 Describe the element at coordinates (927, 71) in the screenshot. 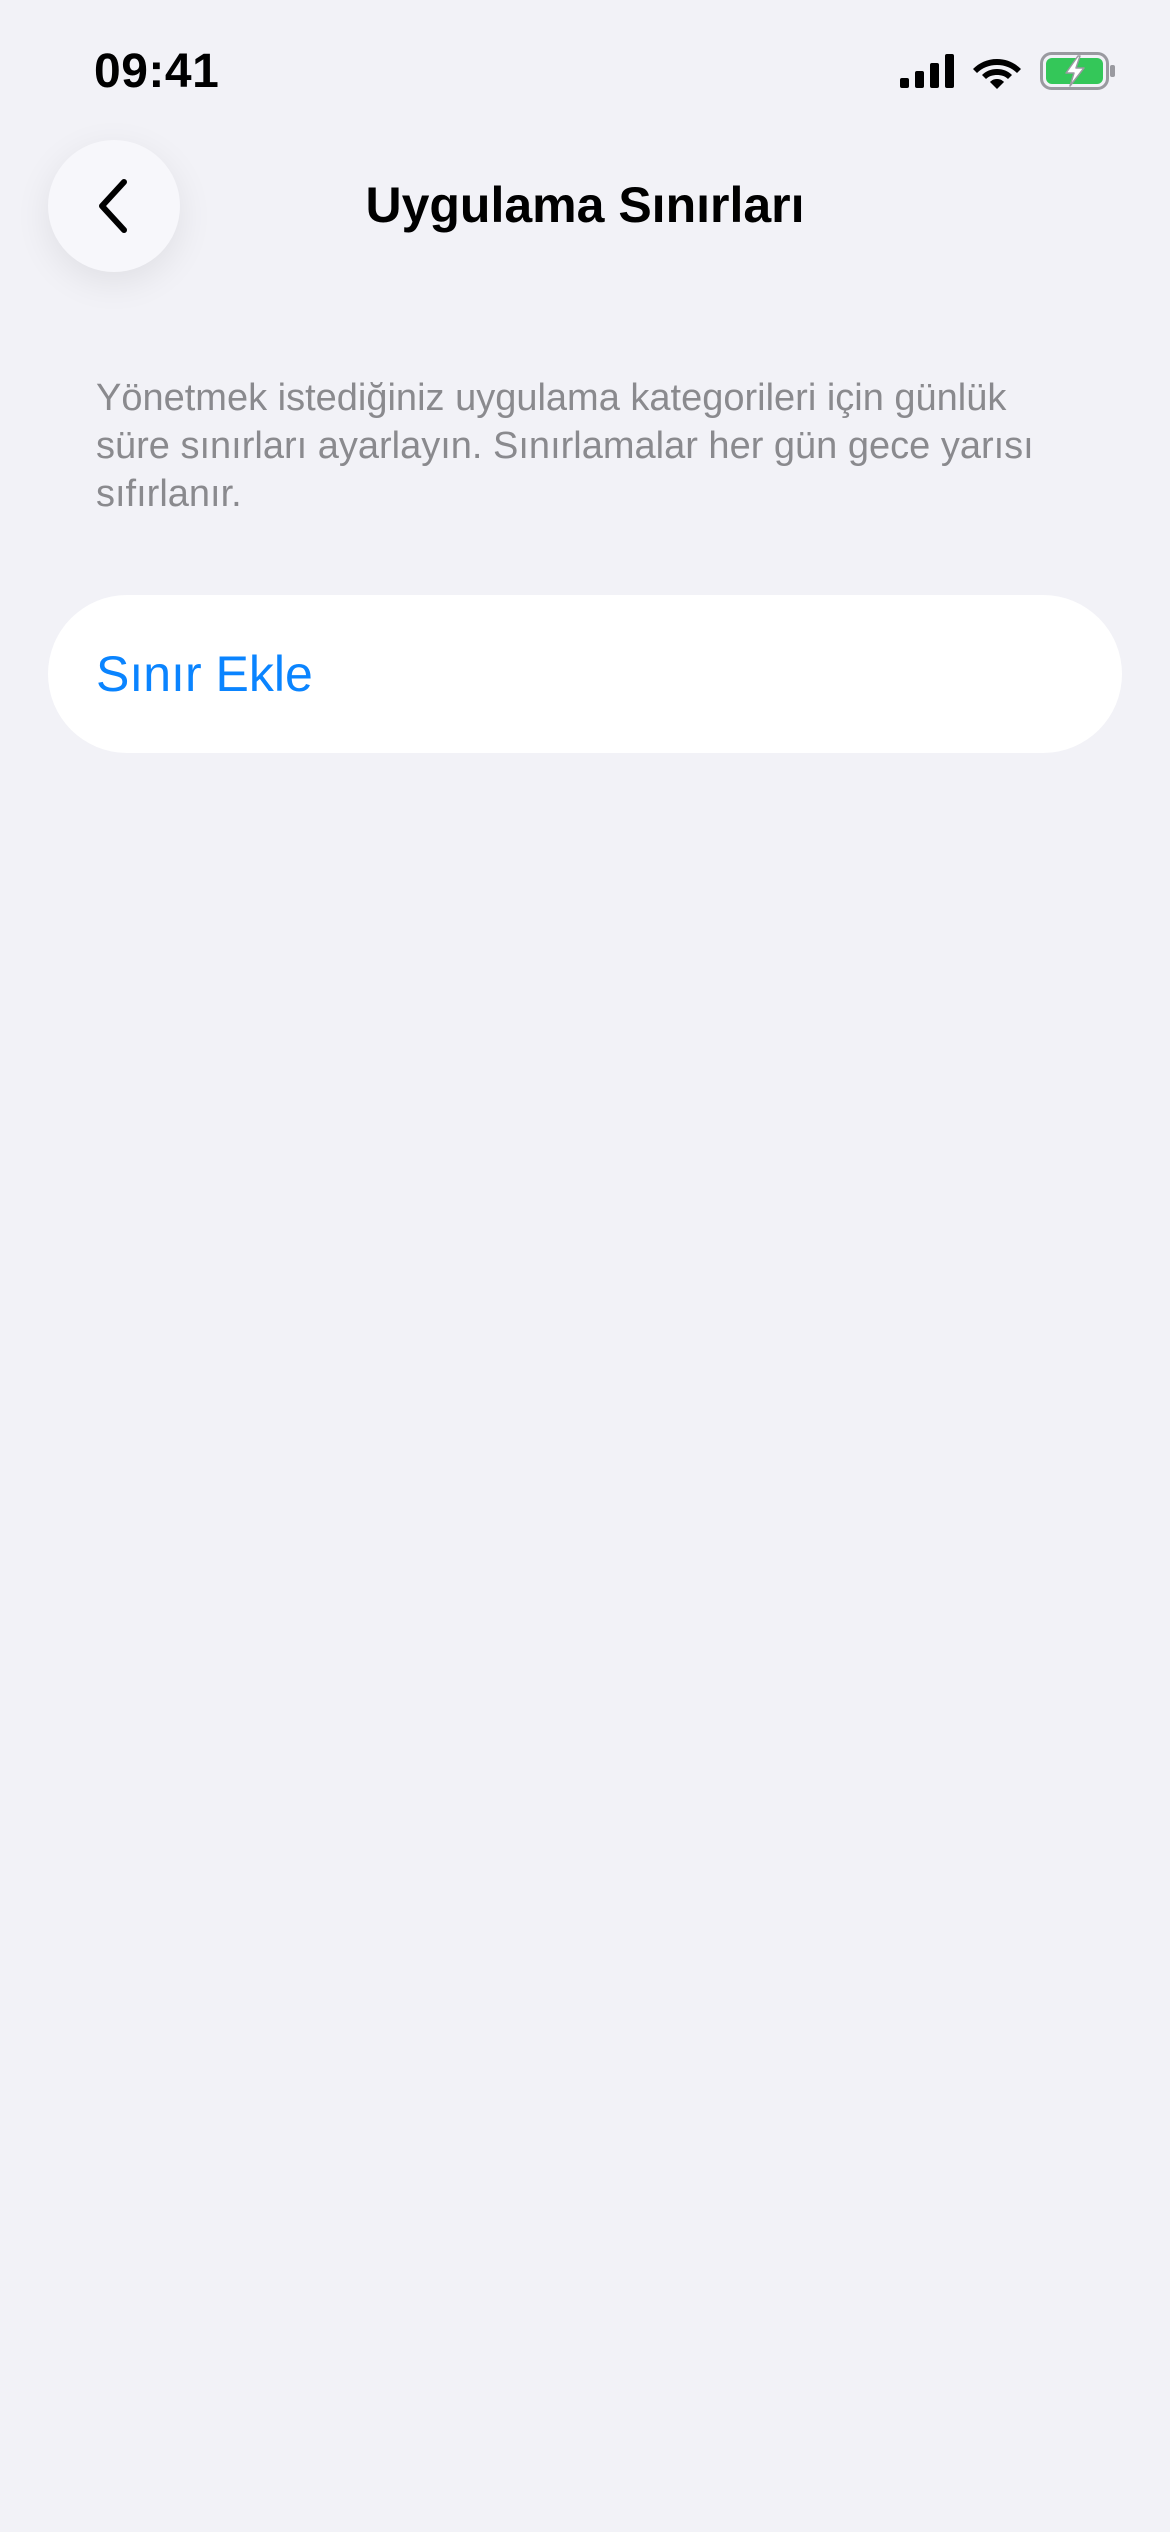

I see `cellular-signal-icon` at that location.